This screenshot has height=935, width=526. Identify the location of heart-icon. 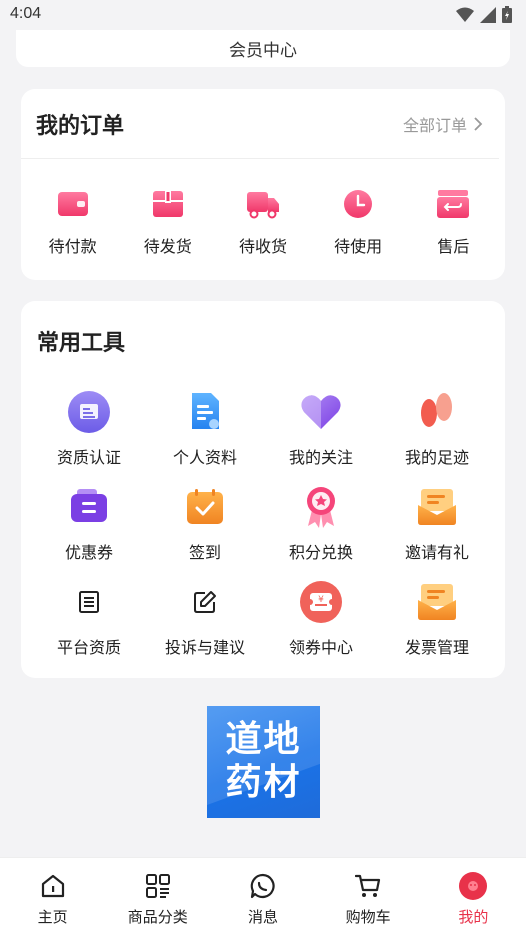
(321, 412).